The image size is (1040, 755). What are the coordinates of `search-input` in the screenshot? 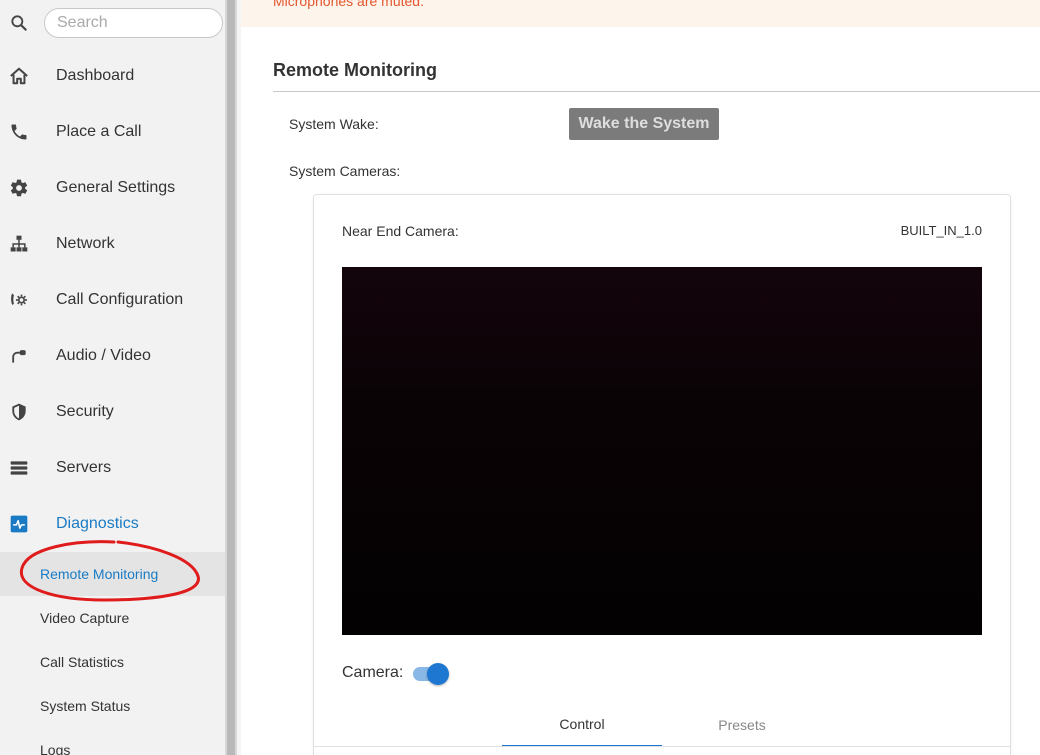 It's located at (133, 23).